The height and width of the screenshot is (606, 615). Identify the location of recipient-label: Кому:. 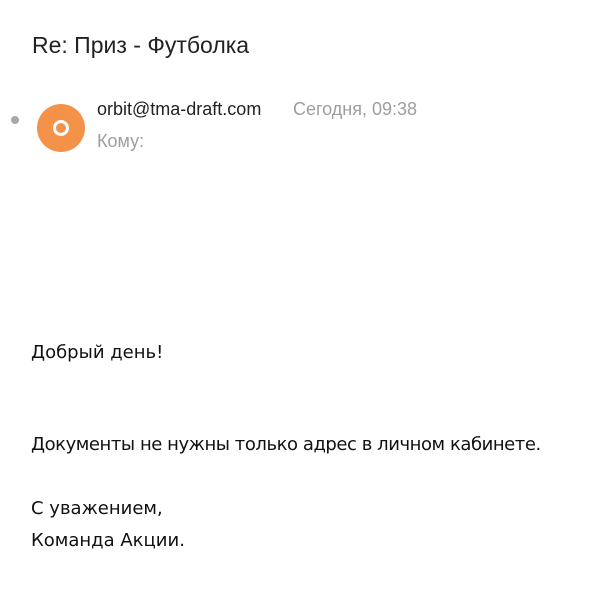
(121, 141).